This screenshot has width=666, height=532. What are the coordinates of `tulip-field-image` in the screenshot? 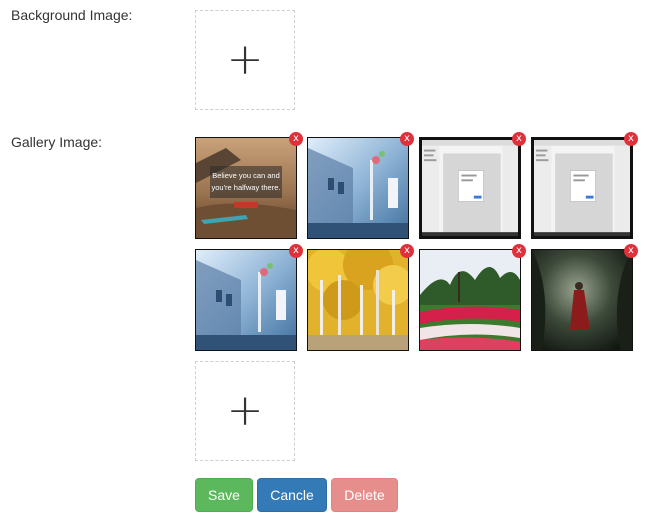 It's located at (470, 300).